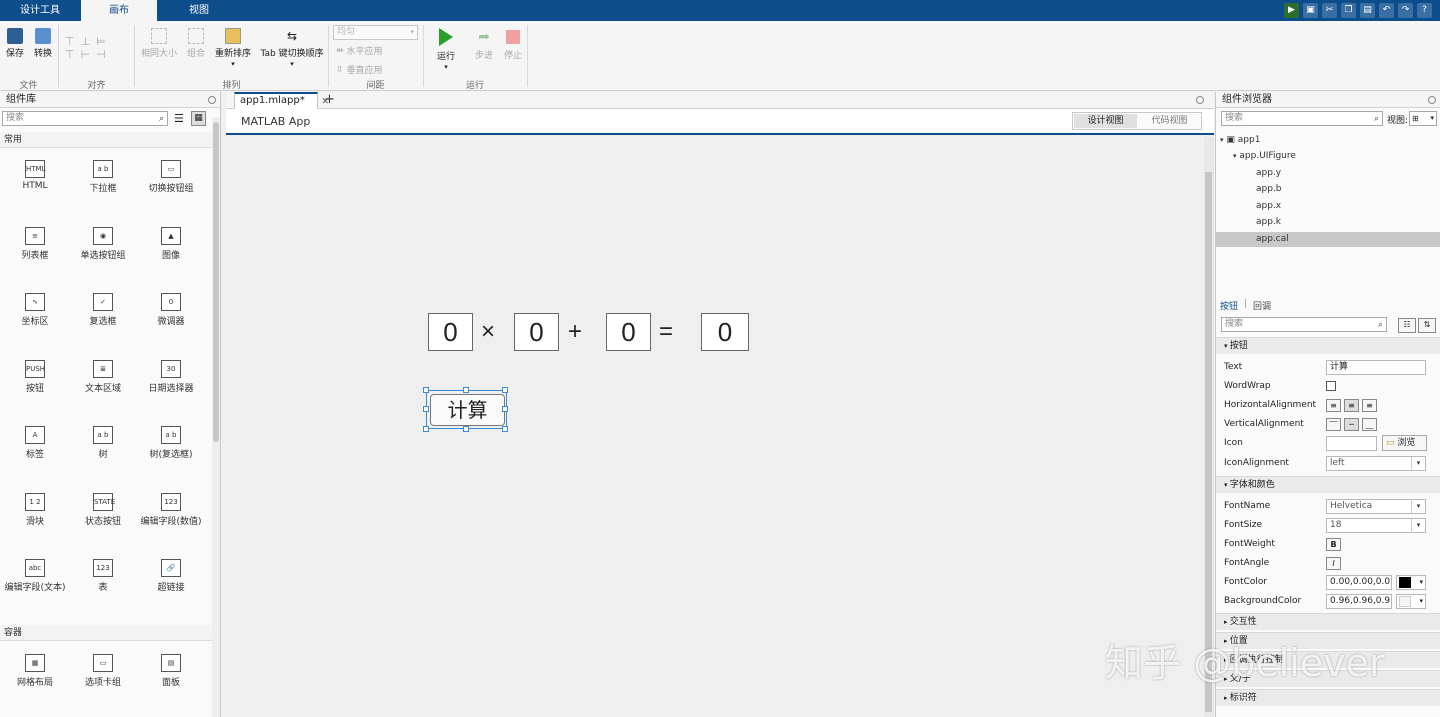 The image size is (1440, 717). What do you see at coordinates (103, 310) in the screenshot?
I see `component-item: ✓ 复选框` at bounding box center [103, 310].